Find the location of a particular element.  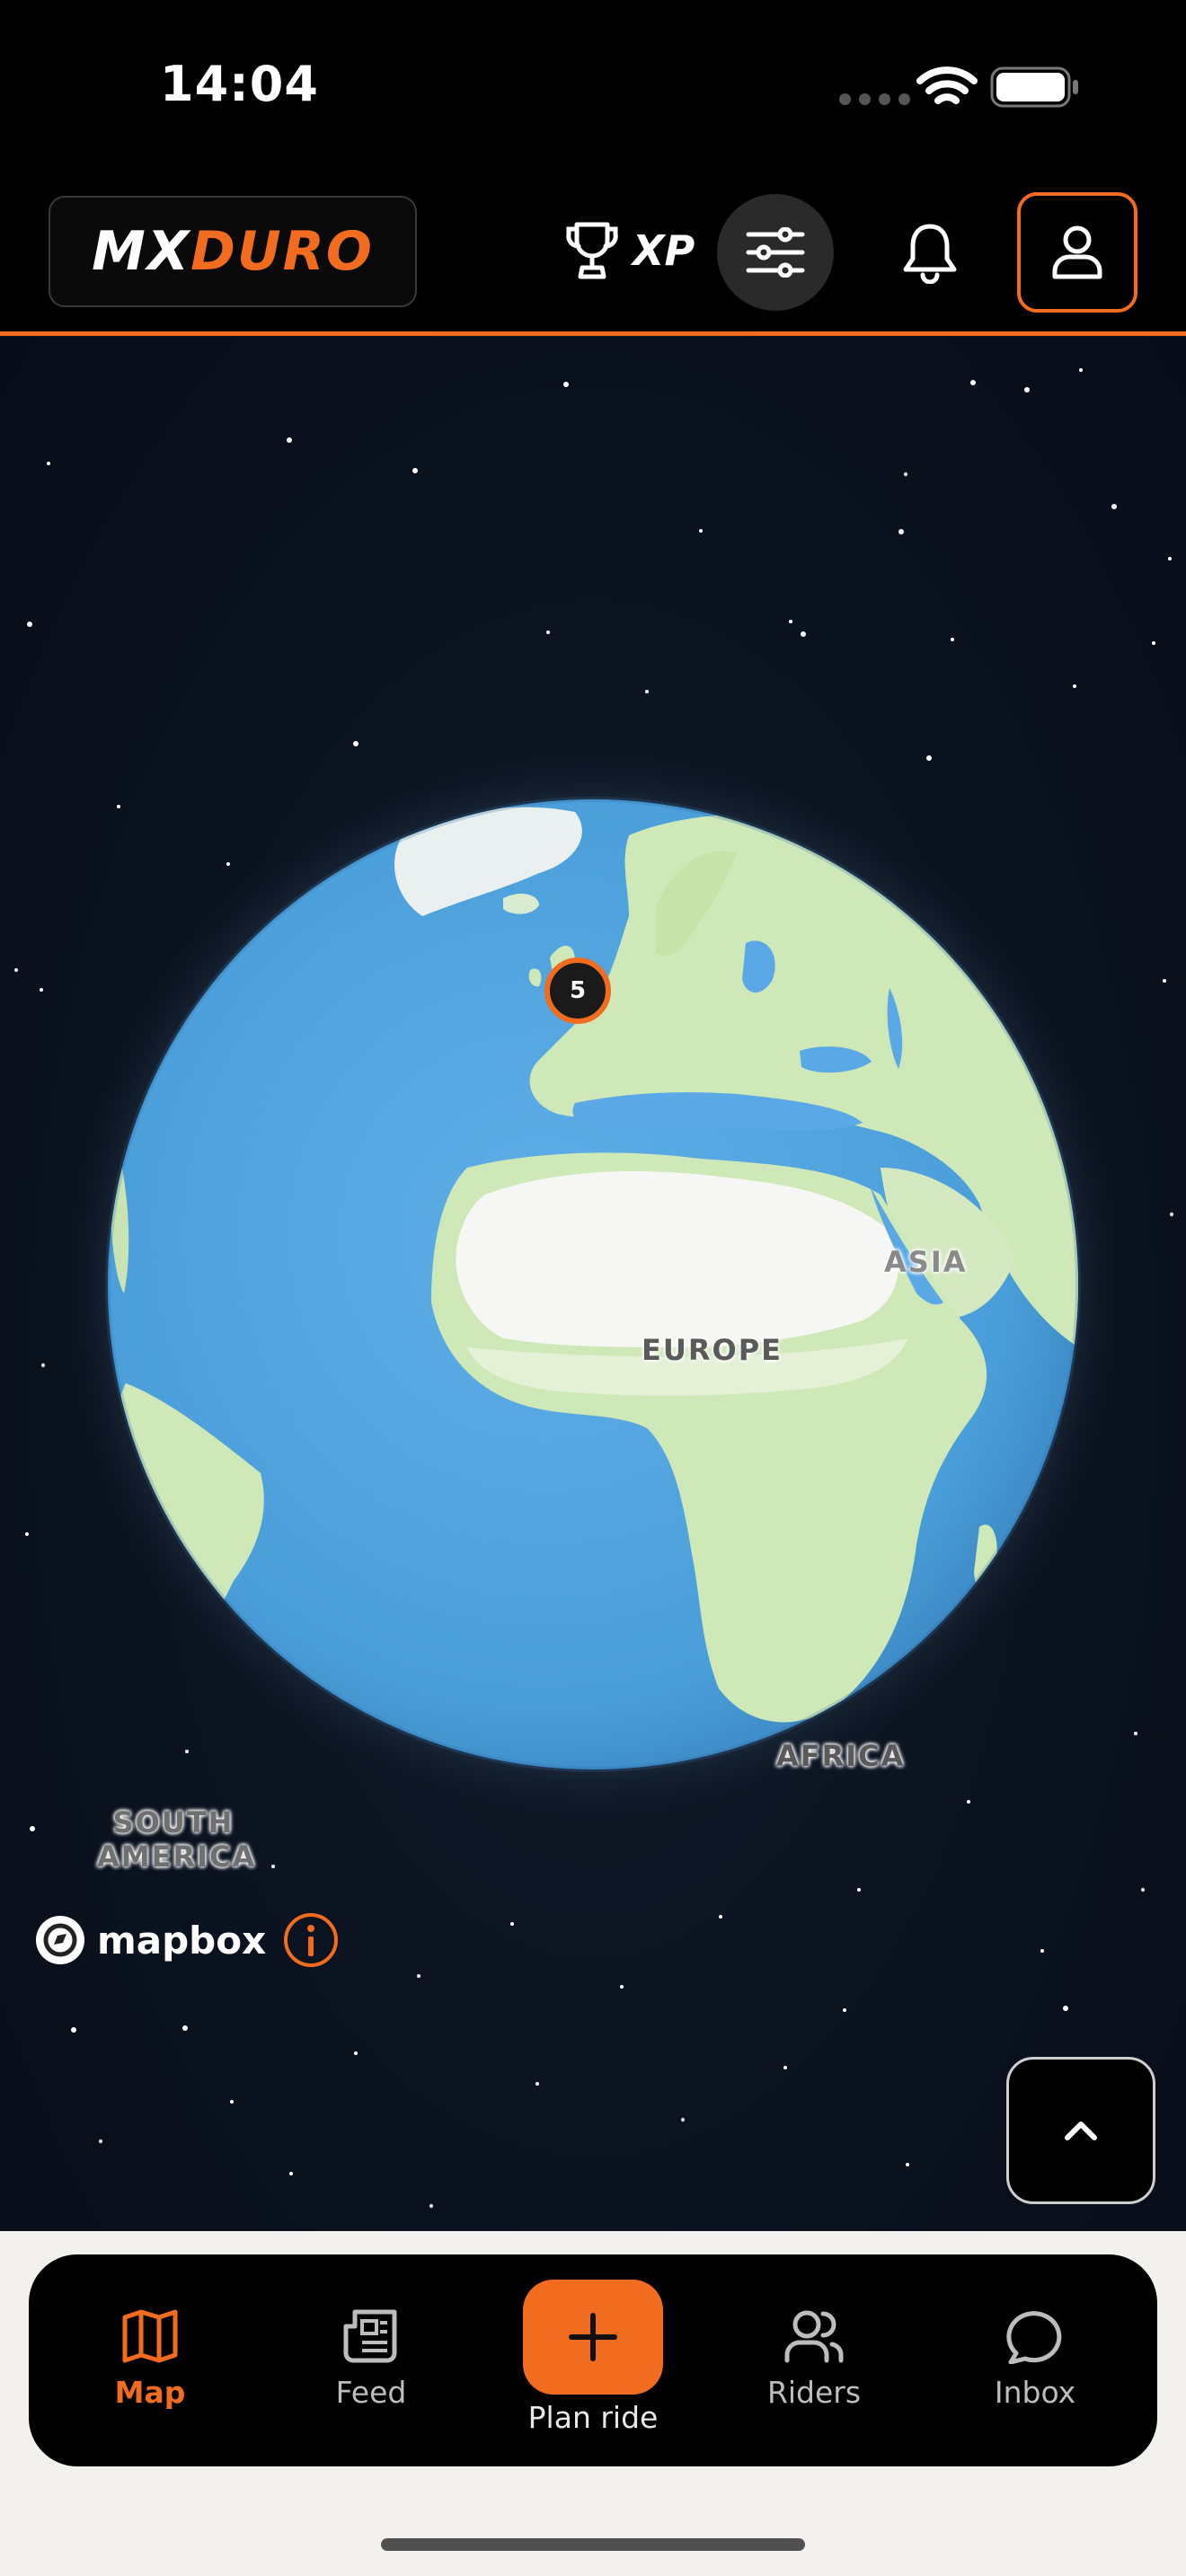

sliders-icon is located at coordinates (775, 252).